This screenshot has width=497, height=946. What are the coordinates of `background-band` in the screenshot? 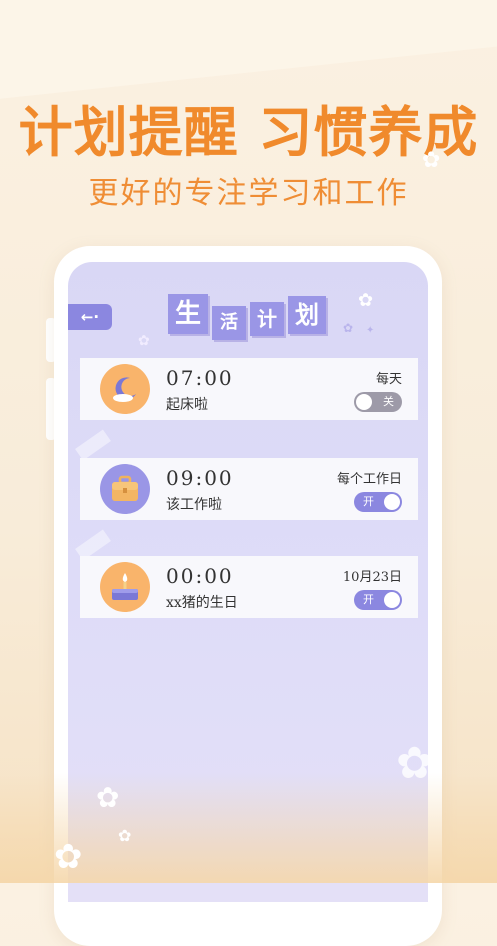 It's located at (248, 51).